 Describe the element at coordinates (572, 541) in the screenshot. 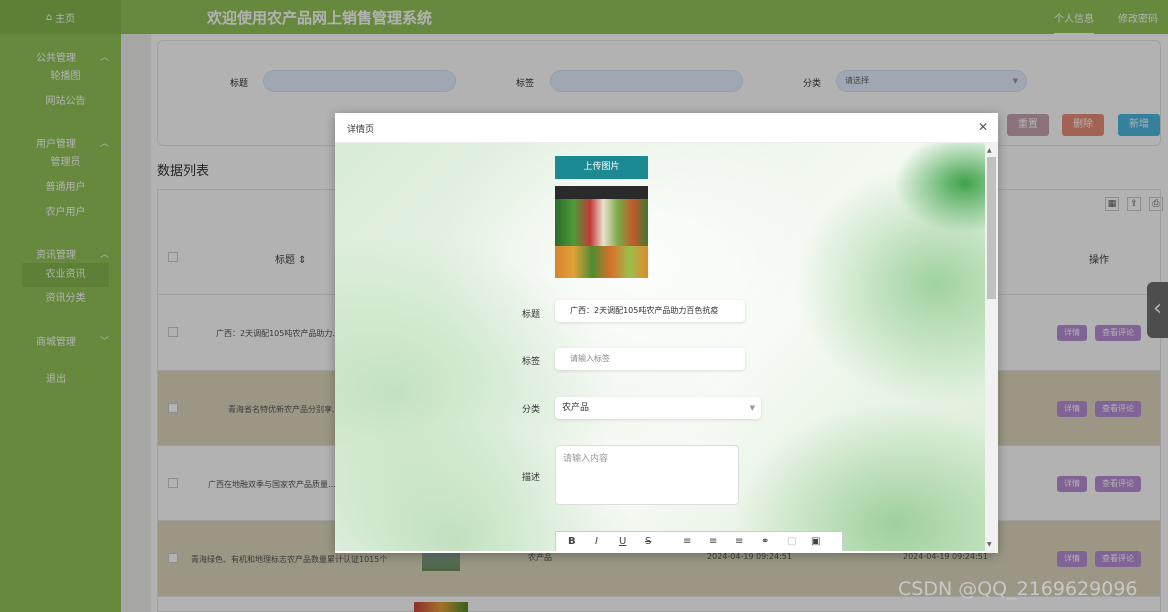

I see `bold-icon: B` at that location.